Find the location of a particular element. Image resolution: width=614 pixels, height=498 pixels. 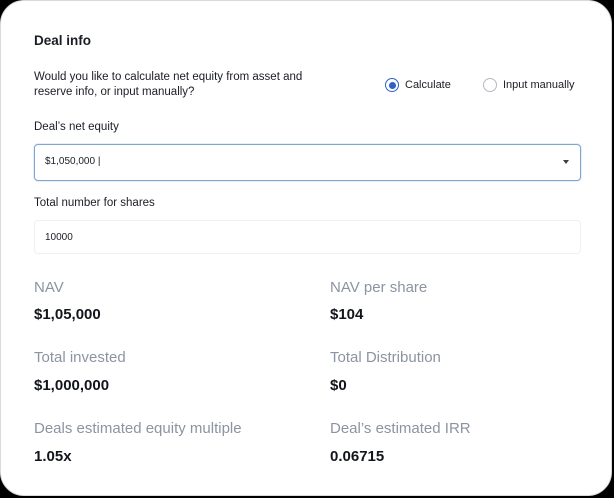

section-title: Deal info is located at coordinates (63, 40).